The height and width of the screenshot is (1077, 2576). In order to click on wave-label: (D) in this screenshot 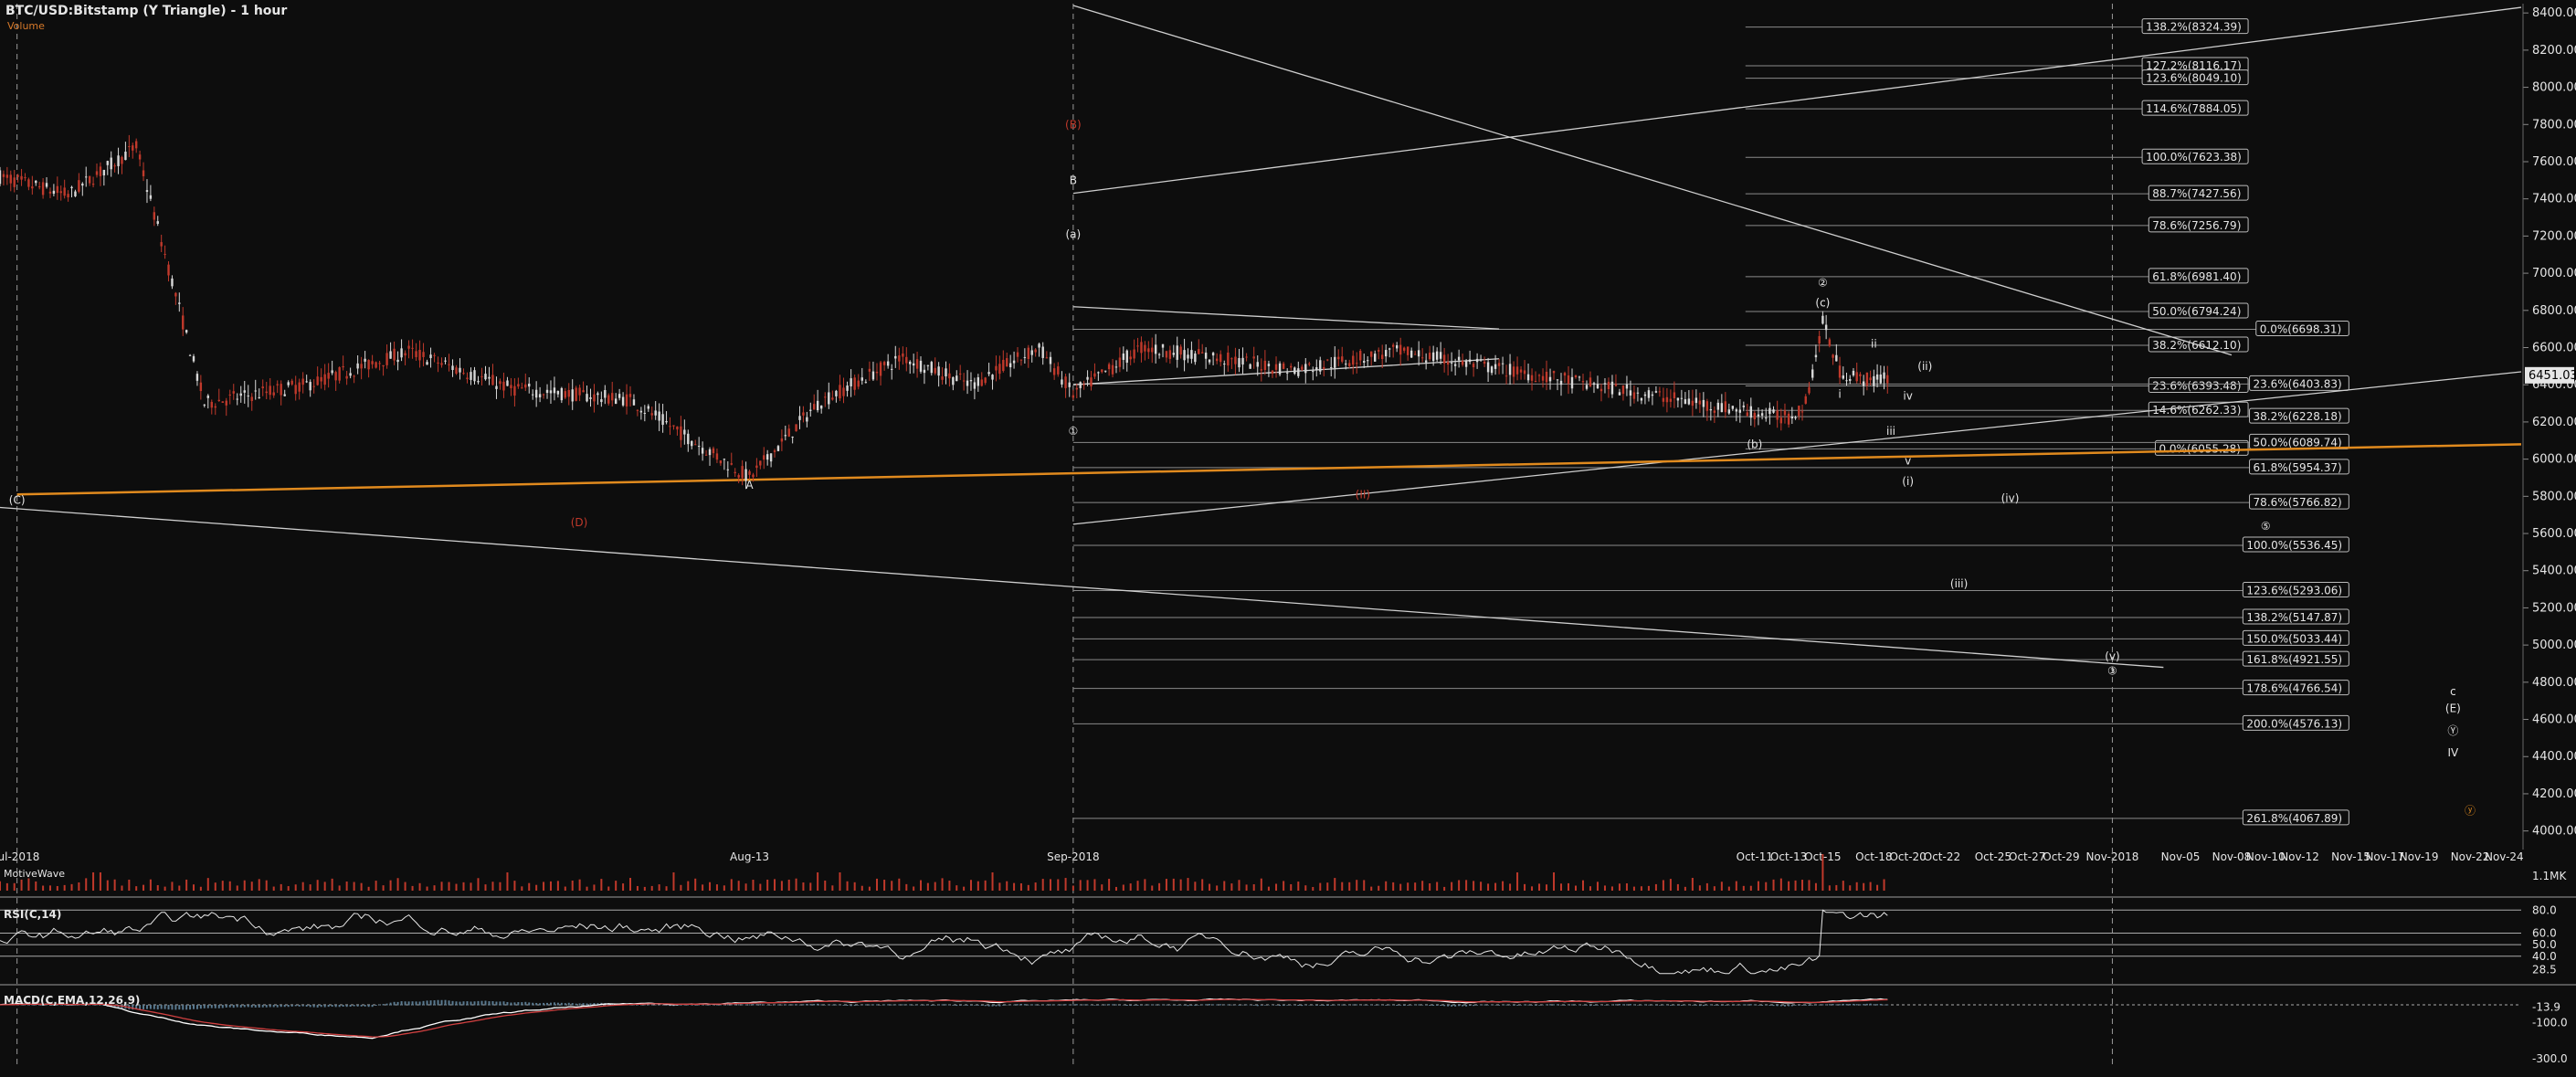, I will do `click(579, 522)`.